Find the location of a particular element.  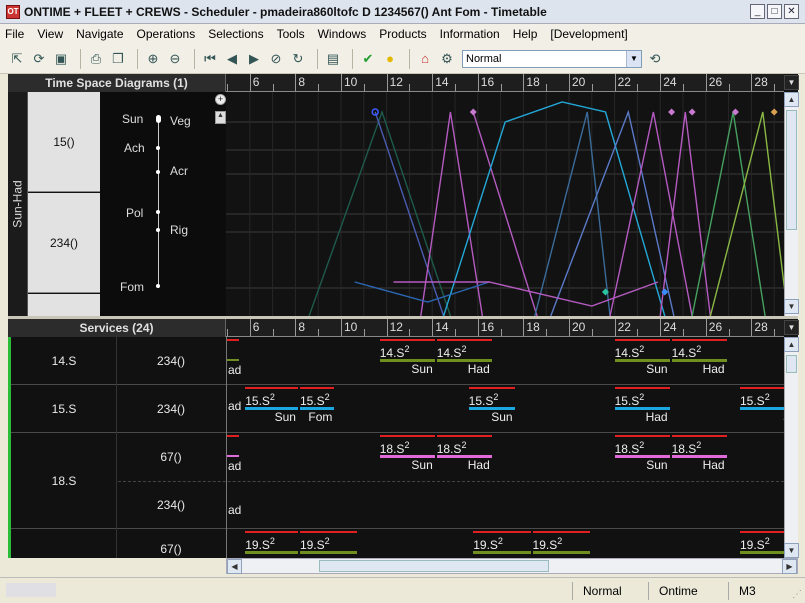

close-button: ✕ is located at coordinates (791, 11).